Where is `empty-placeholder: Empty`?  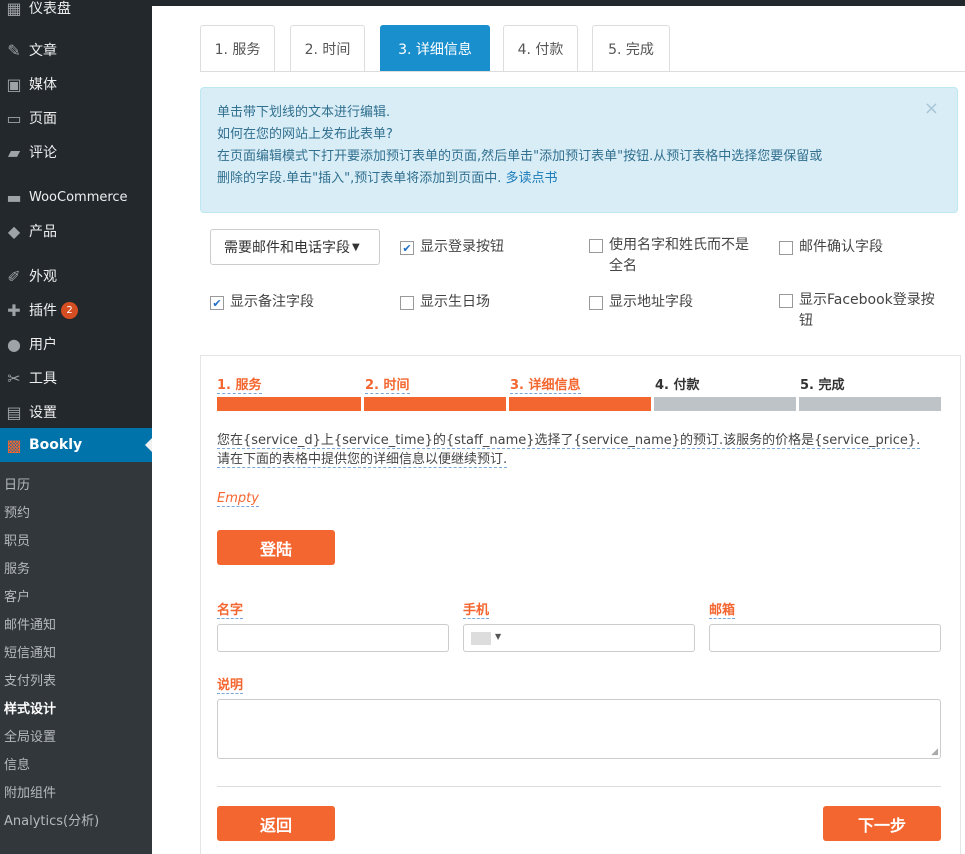
empty-placeholder: Empty is located at coordinates (238, 499).